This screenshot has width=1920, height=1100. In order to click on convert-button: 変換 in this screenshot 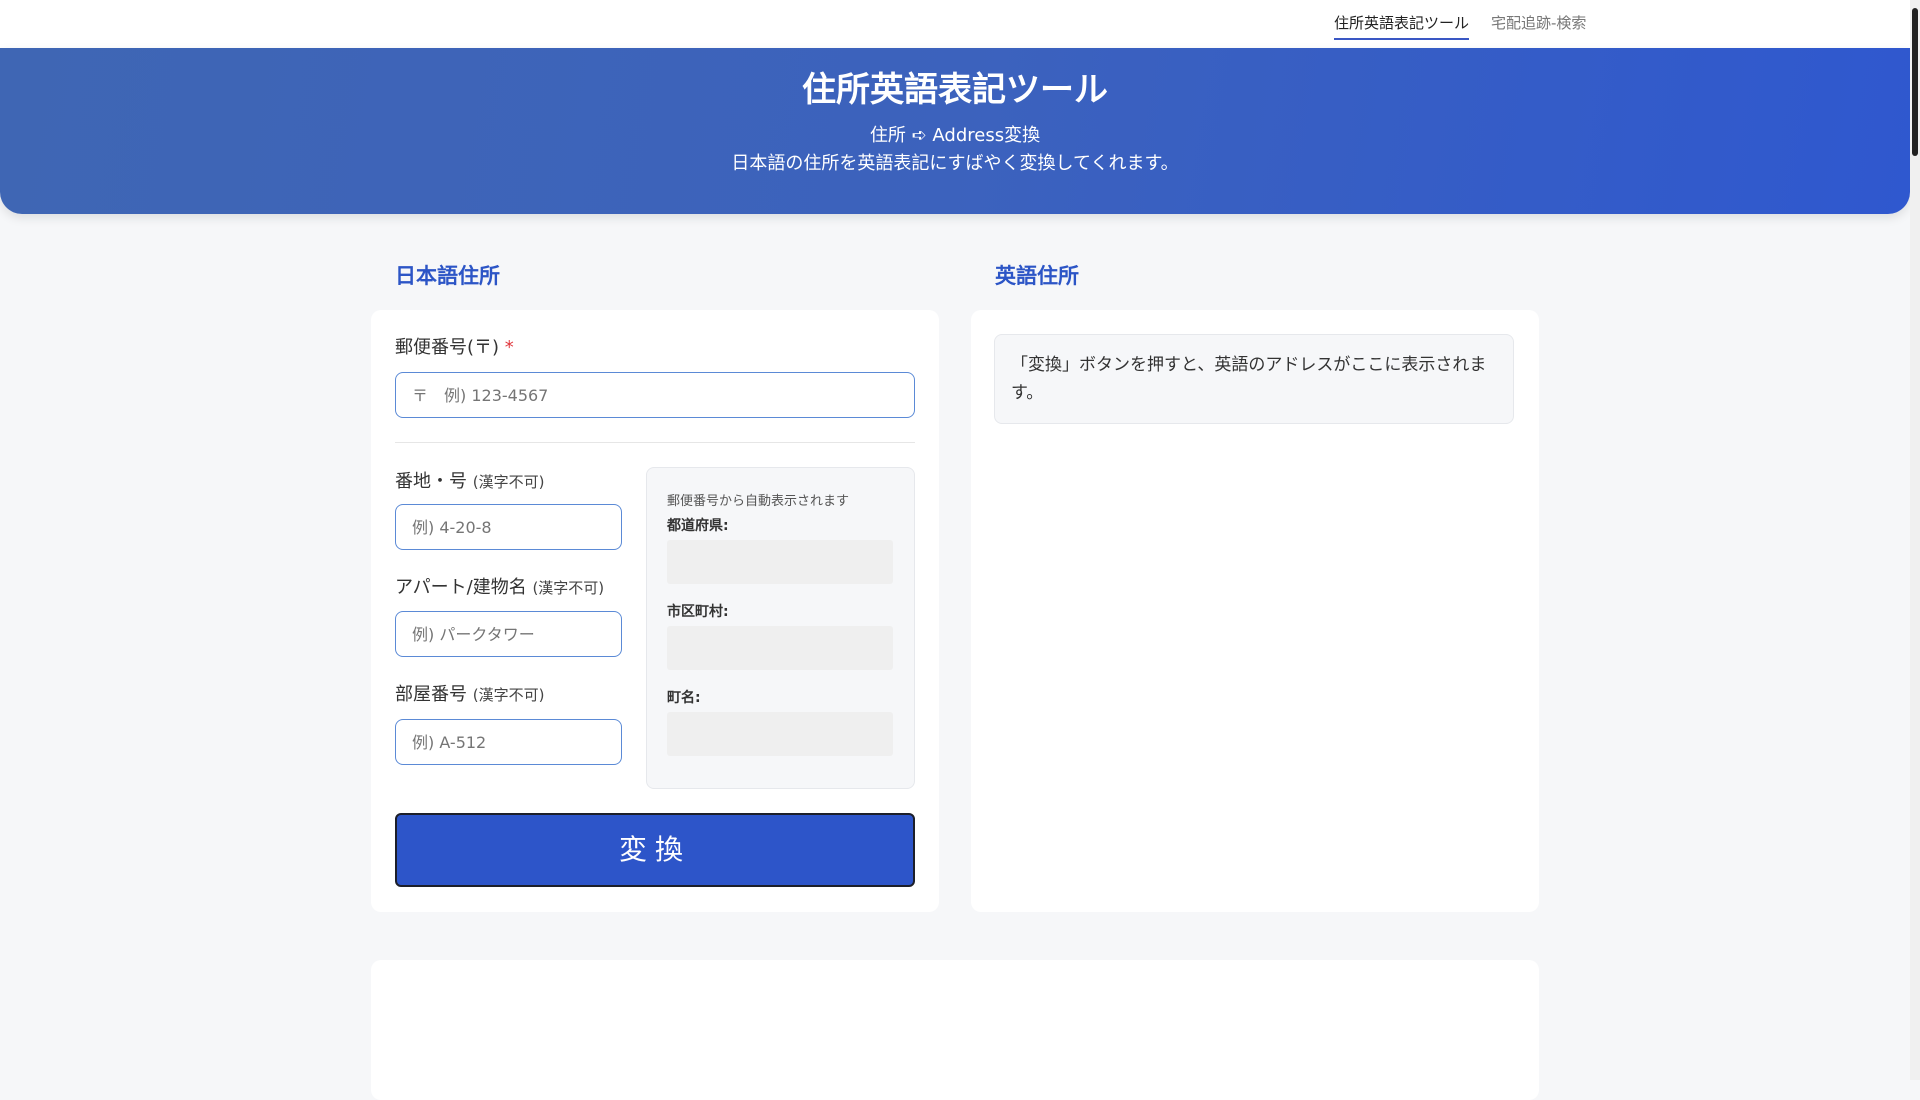, I will do `click(655, 850)`.